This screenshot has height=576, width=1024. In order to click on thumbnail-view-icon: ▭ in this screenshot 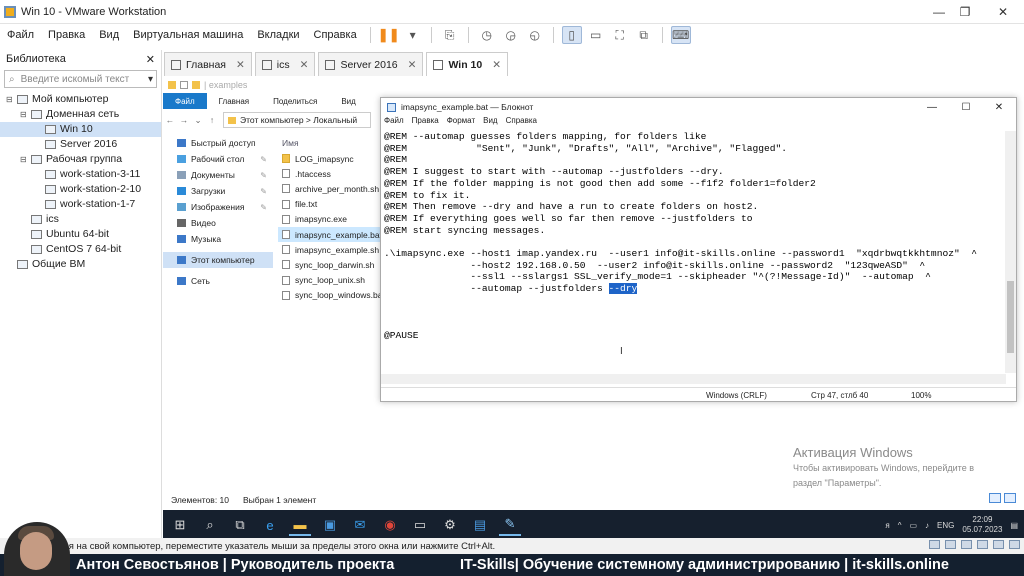, I will do `click(596, 35)`.